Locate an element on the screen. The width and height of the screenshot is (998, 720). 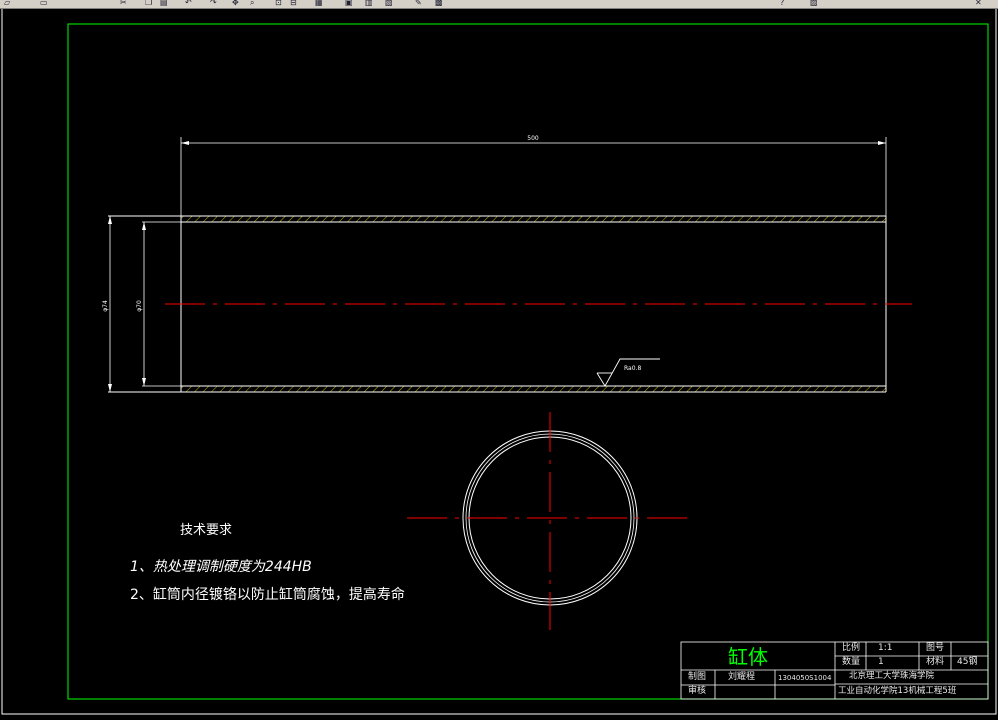
zoom-window-icon: ⊡ is located at coordinates (278, 3).